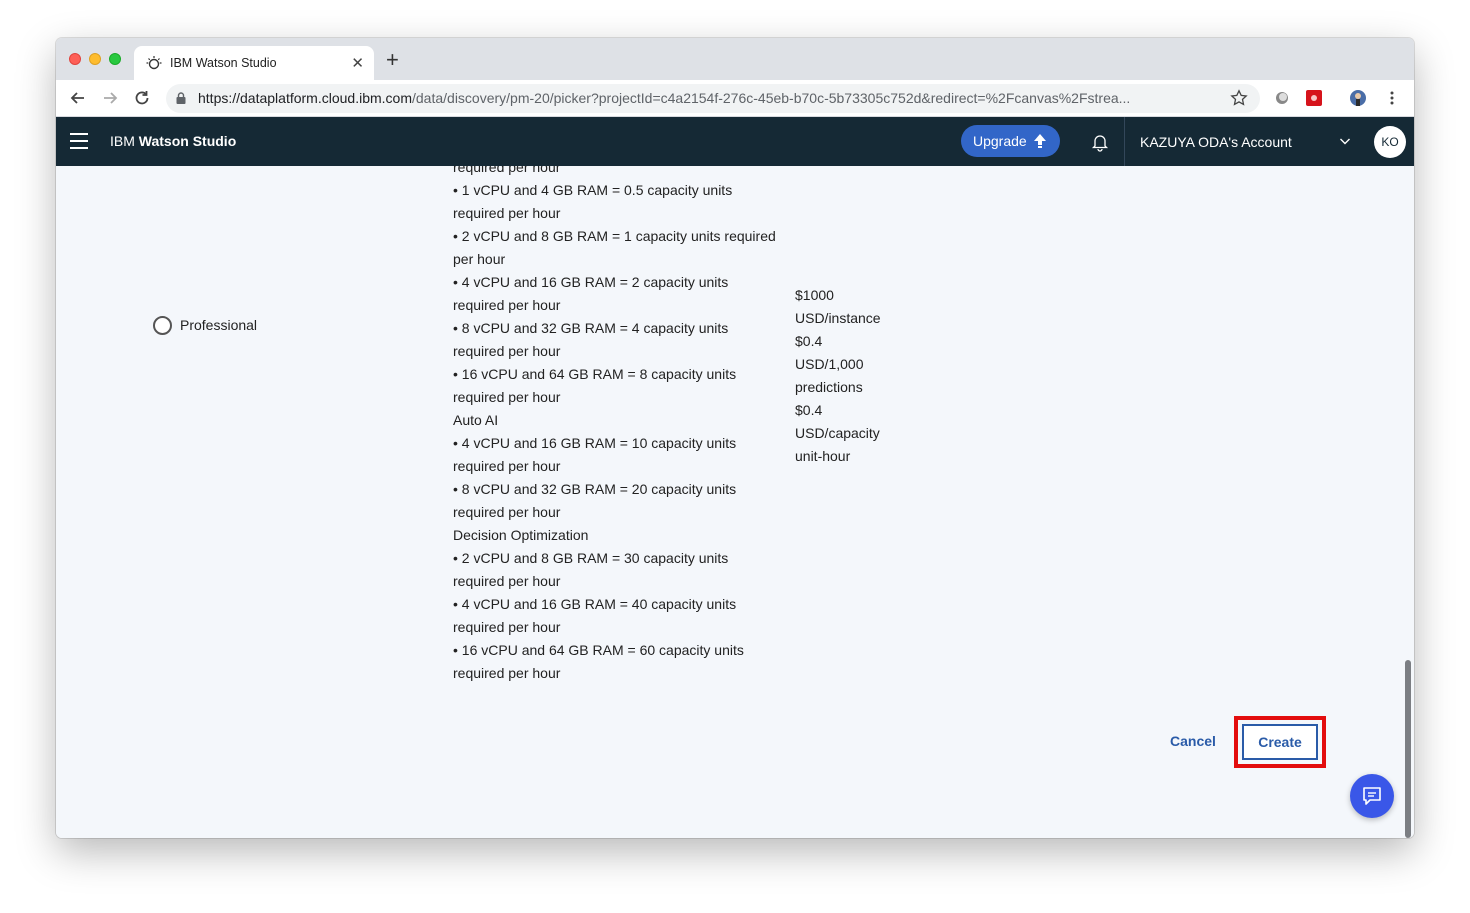  I want to click on chat-icon, so click(1372, 796).